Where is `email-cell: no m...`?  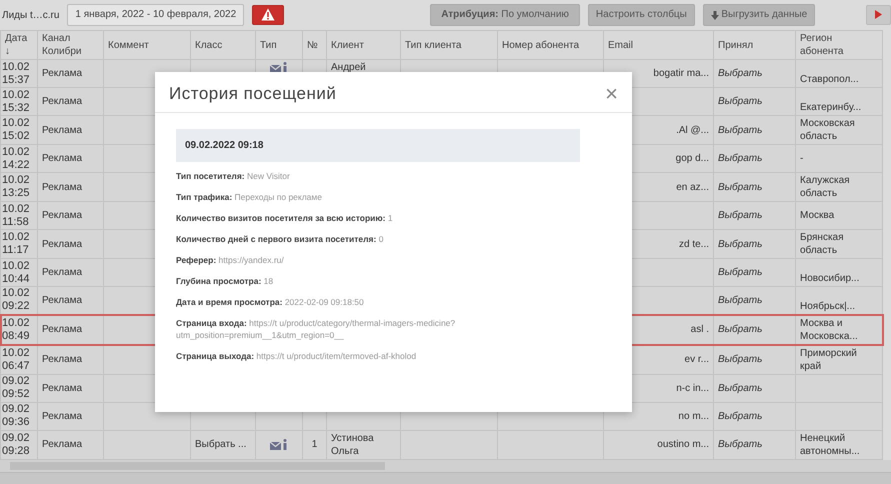 email-cell: no m... is located at coordinates (693, 416).